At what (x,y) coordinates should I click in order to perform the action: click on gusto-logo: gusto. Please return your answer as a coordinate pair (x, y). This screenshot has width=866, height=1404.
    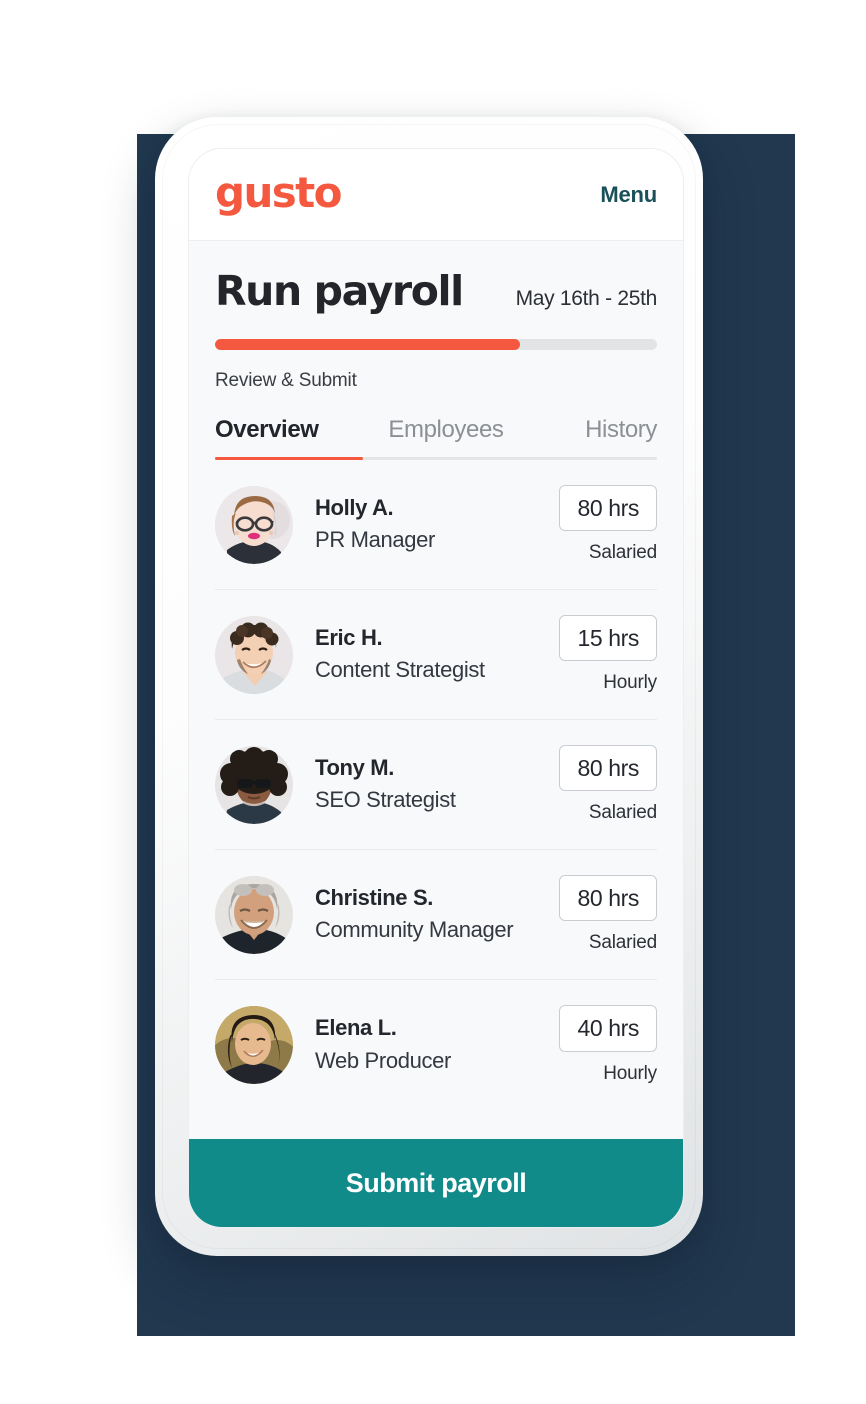
    Looking at the image, I should click on (279, 192).